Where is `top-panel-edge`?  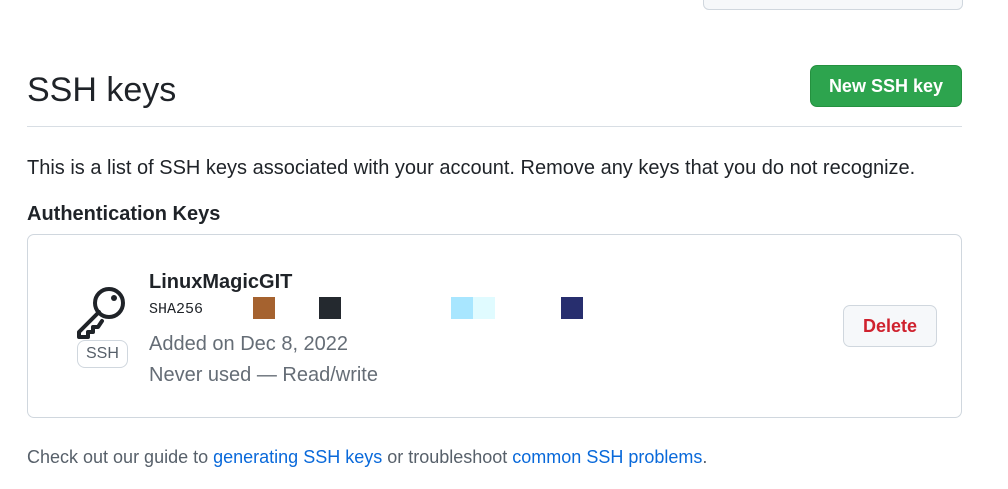 top-panel-edge is located at coordinates (833, 5).